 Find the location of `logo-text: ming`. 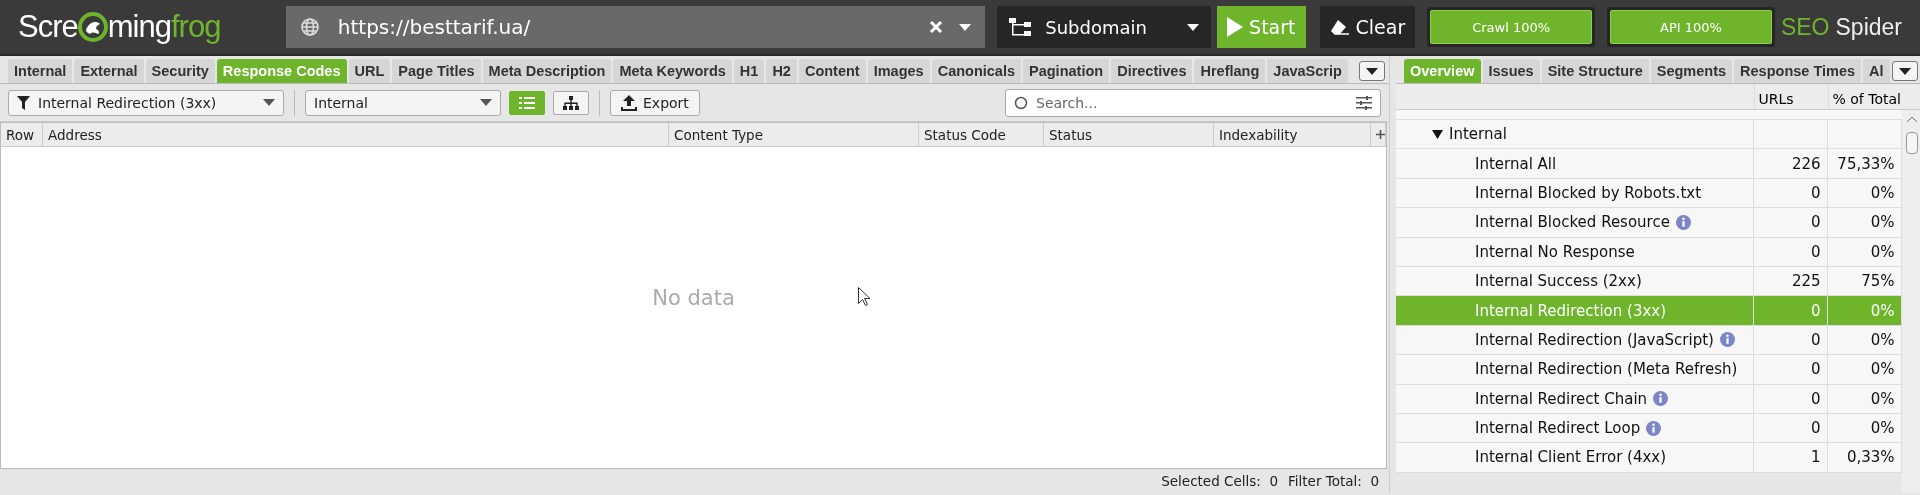

logo-text: ming is located at coordinates (139, 27).